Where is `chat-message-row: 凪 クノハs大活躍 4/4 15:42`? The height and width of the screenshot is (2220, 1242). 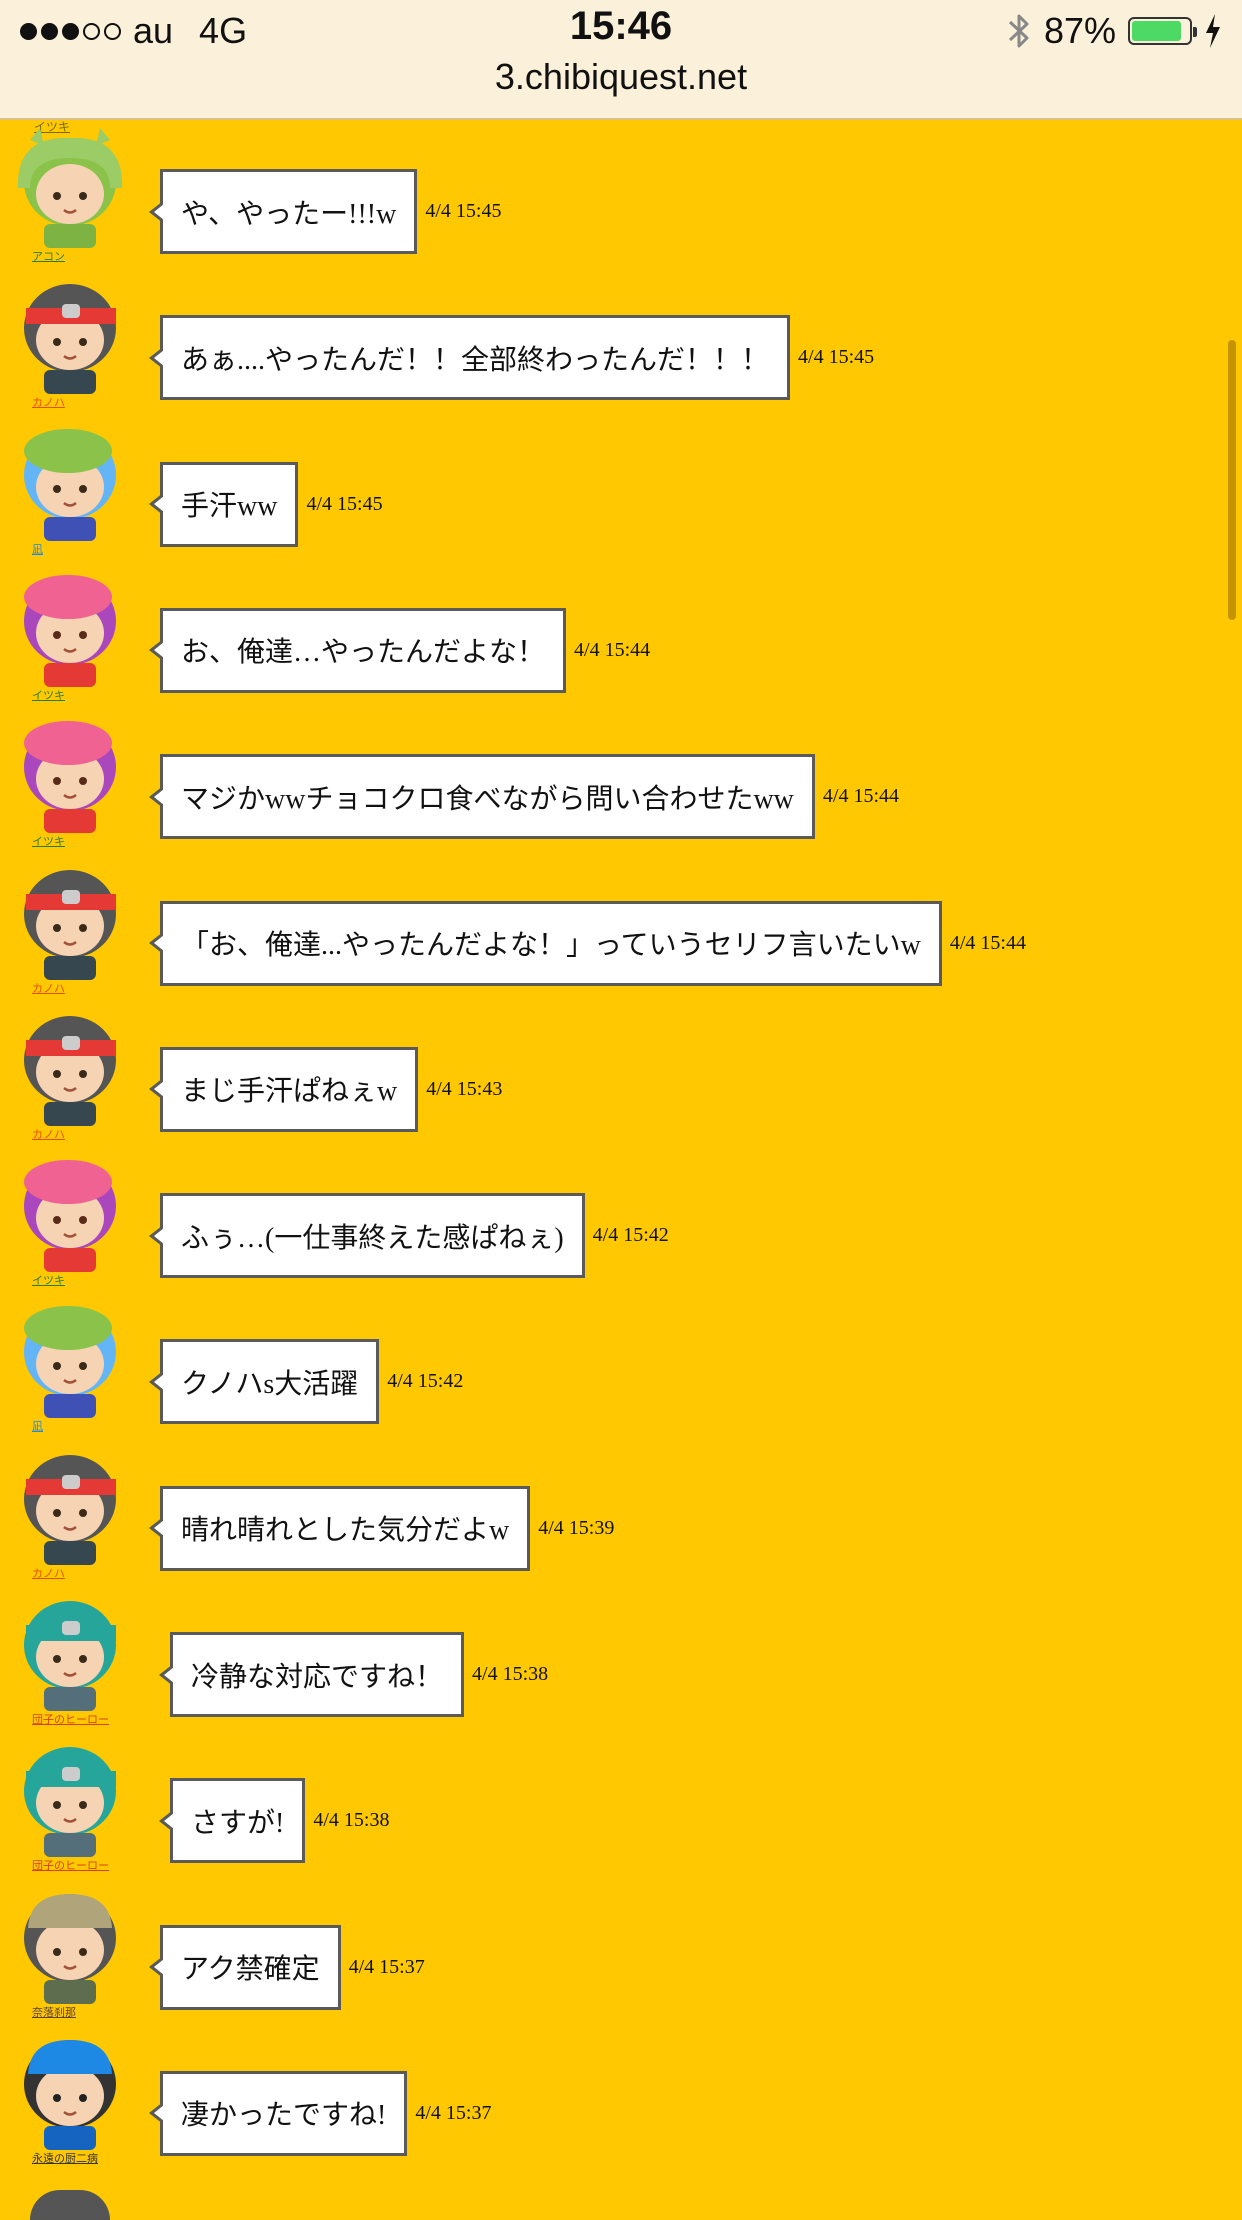 chat-message-row: 凪 クノハs大活躍 4/4 15:42 is located at coordinates (621, 1361).